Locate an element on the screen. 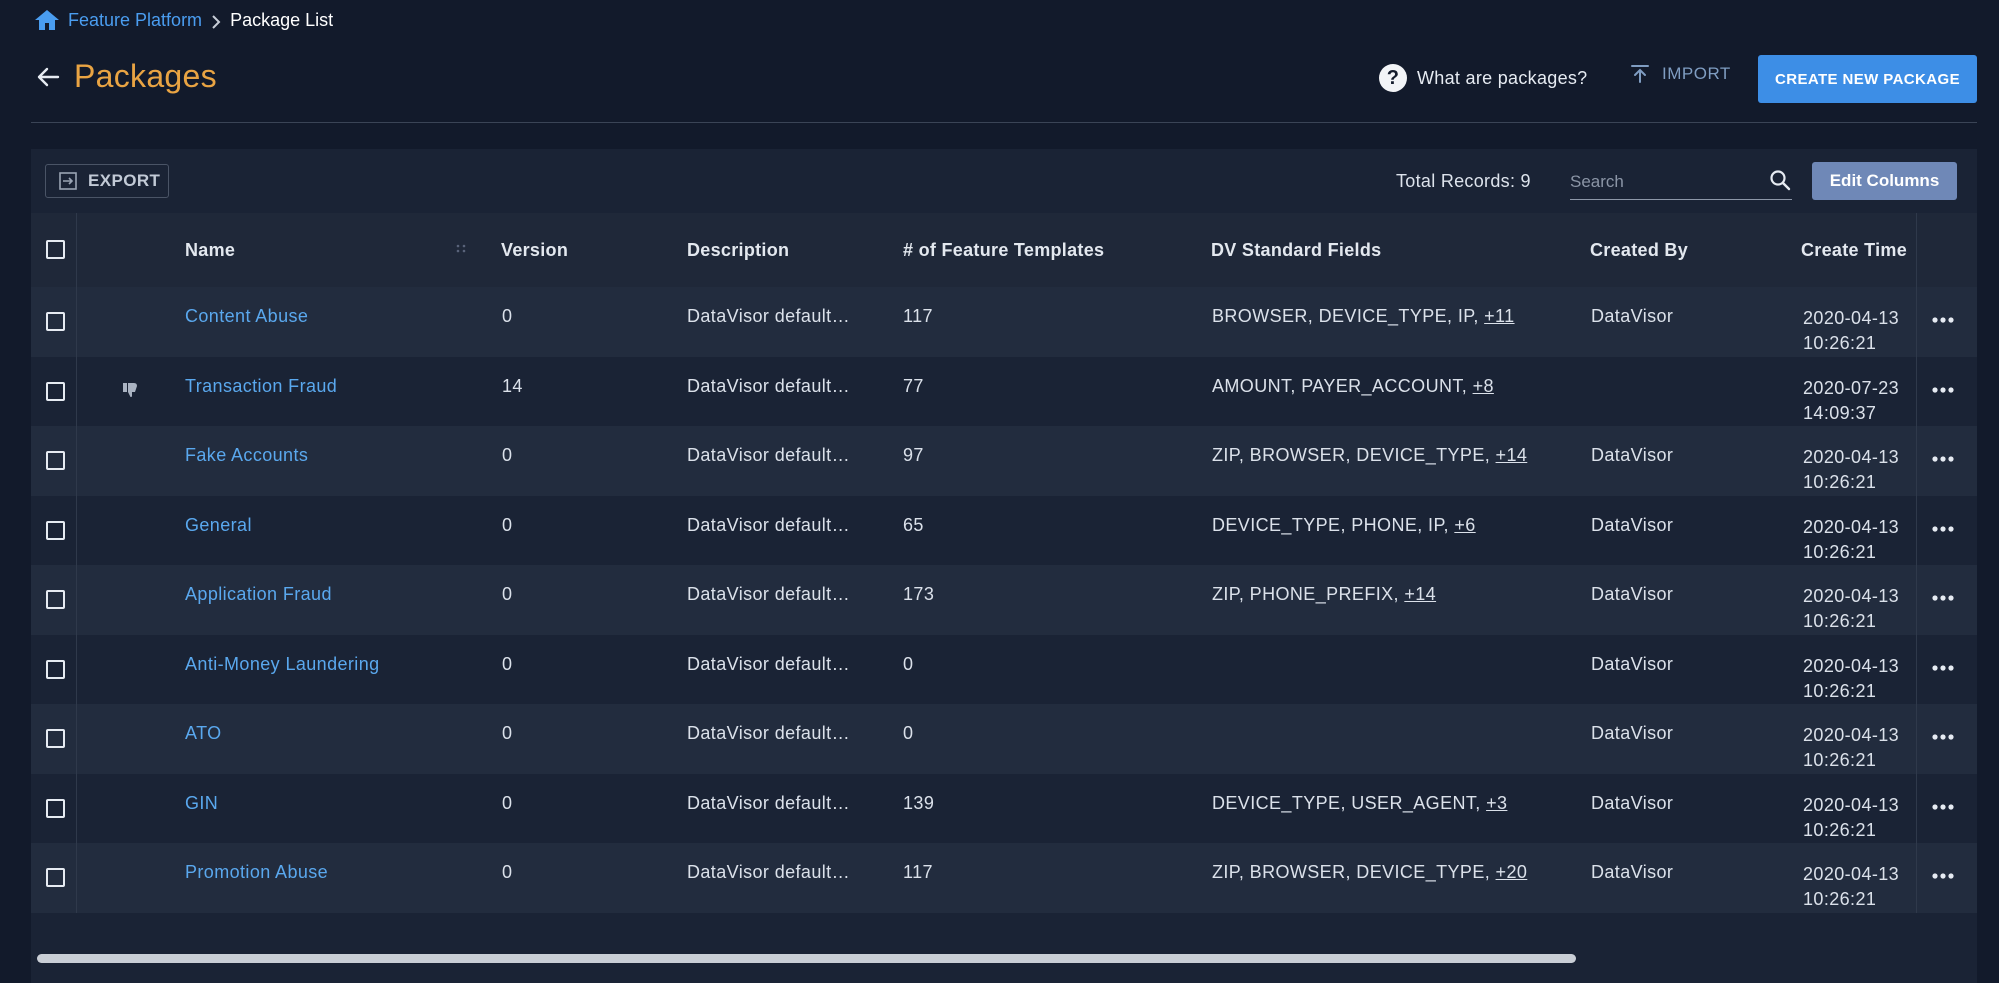 This screenshot has width=1999, height=983. edit-columns-button: Edit Columns is located at coordinates (1884, 181).